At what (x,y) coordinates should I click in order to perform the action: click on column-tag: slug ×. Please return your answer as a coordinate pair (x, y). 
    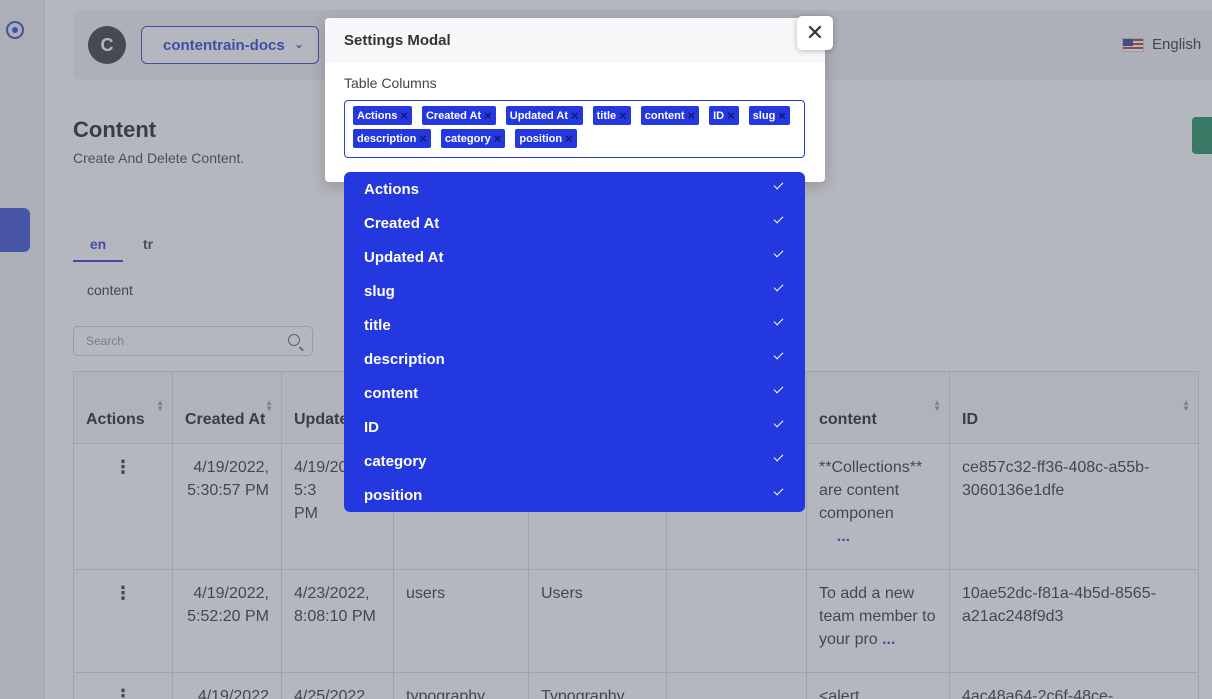
    Looking at the image, I should click on (769, 115).